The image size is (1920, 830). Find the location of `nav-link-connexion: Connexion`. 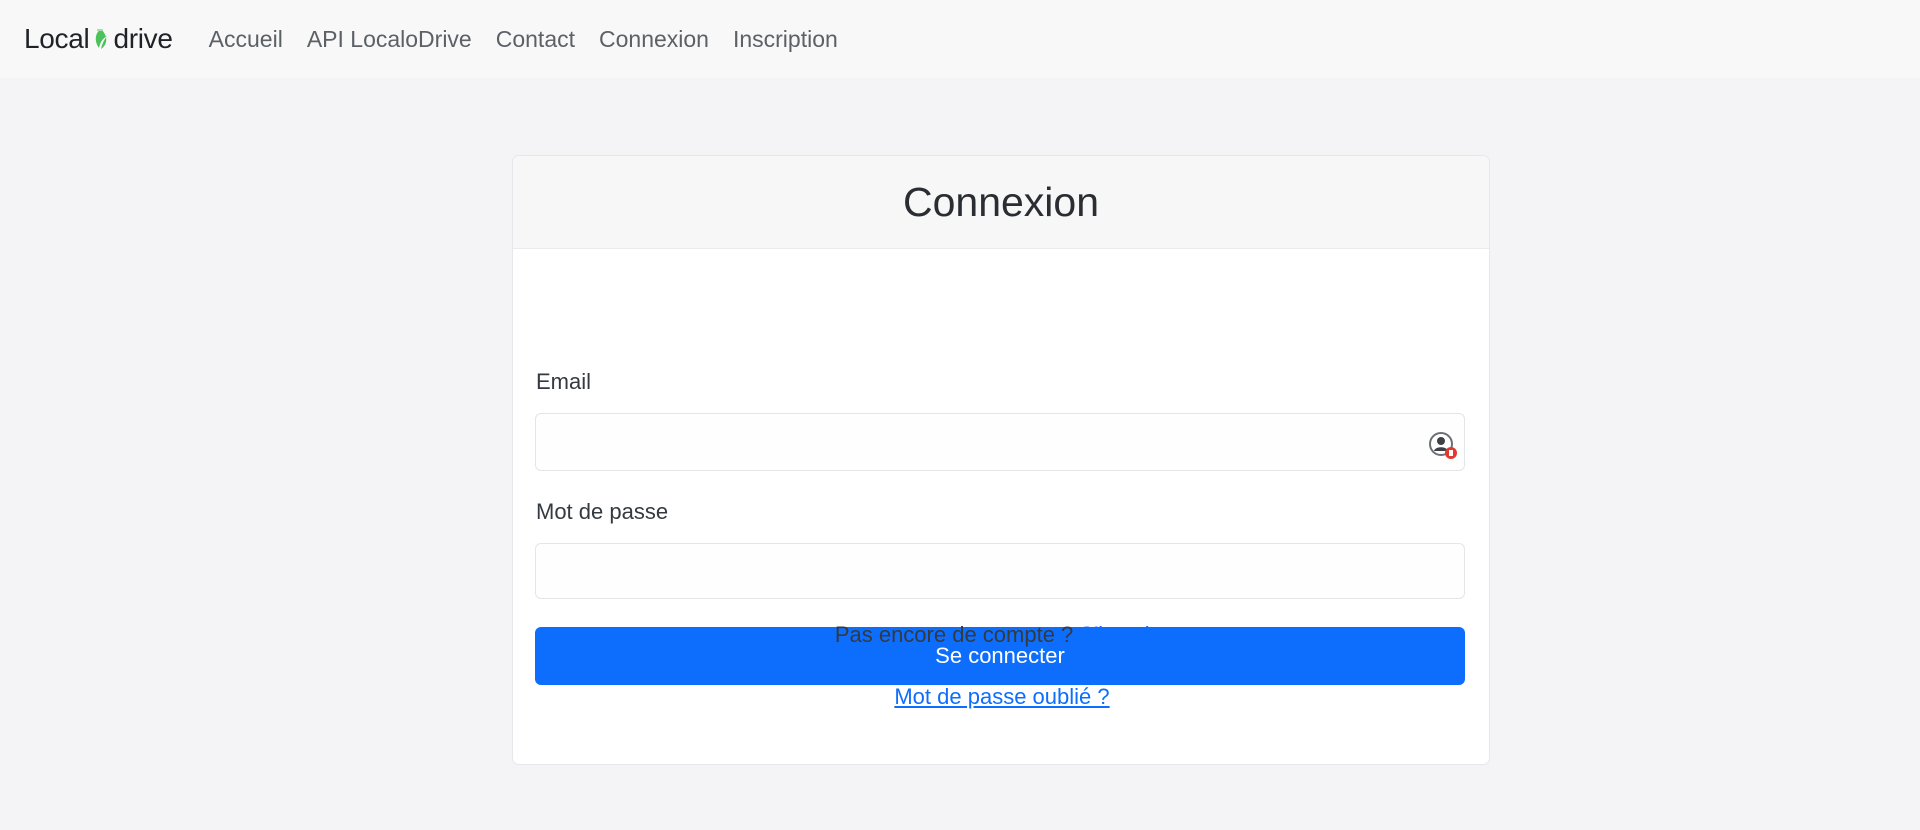

nav-link-connexion: Connexion is located at coordinates (654, 39).